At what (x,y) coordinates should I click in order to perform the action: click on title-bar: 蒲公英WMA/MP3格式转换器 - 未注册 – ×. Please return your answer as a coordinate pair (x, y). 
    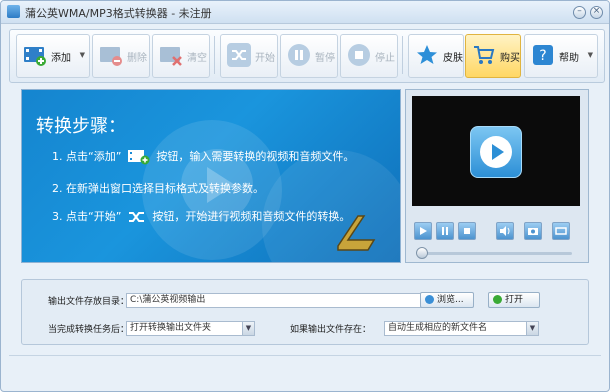
    Looking at the image, I should click on (305, 12).